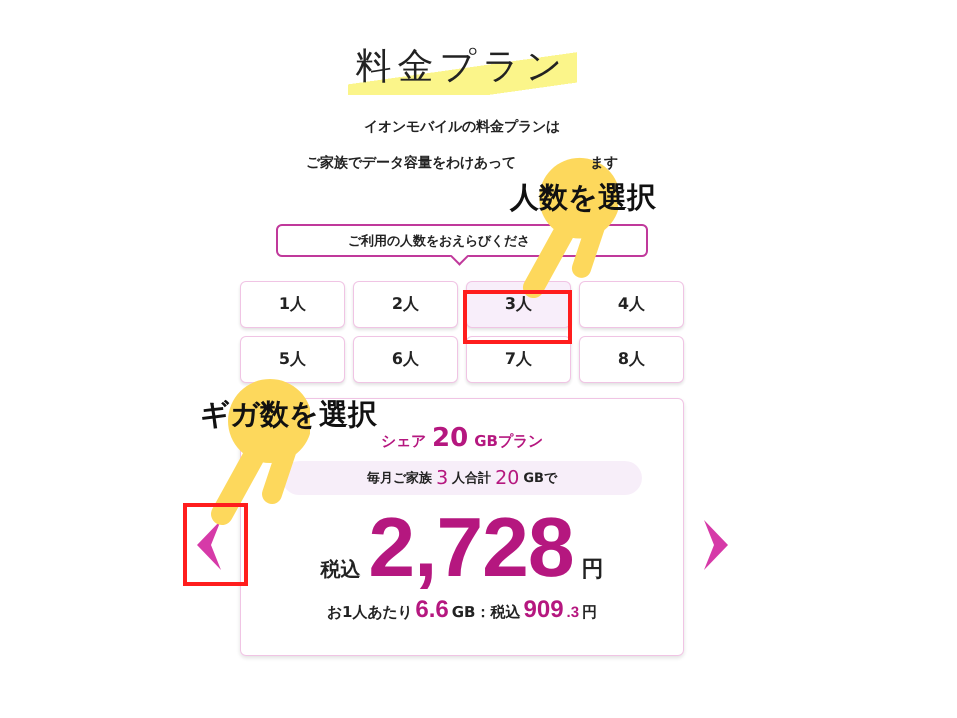  Describe the element at coordinates (486, 612) in the screenshot. I see `per-person-text: GB：税込` at that location.